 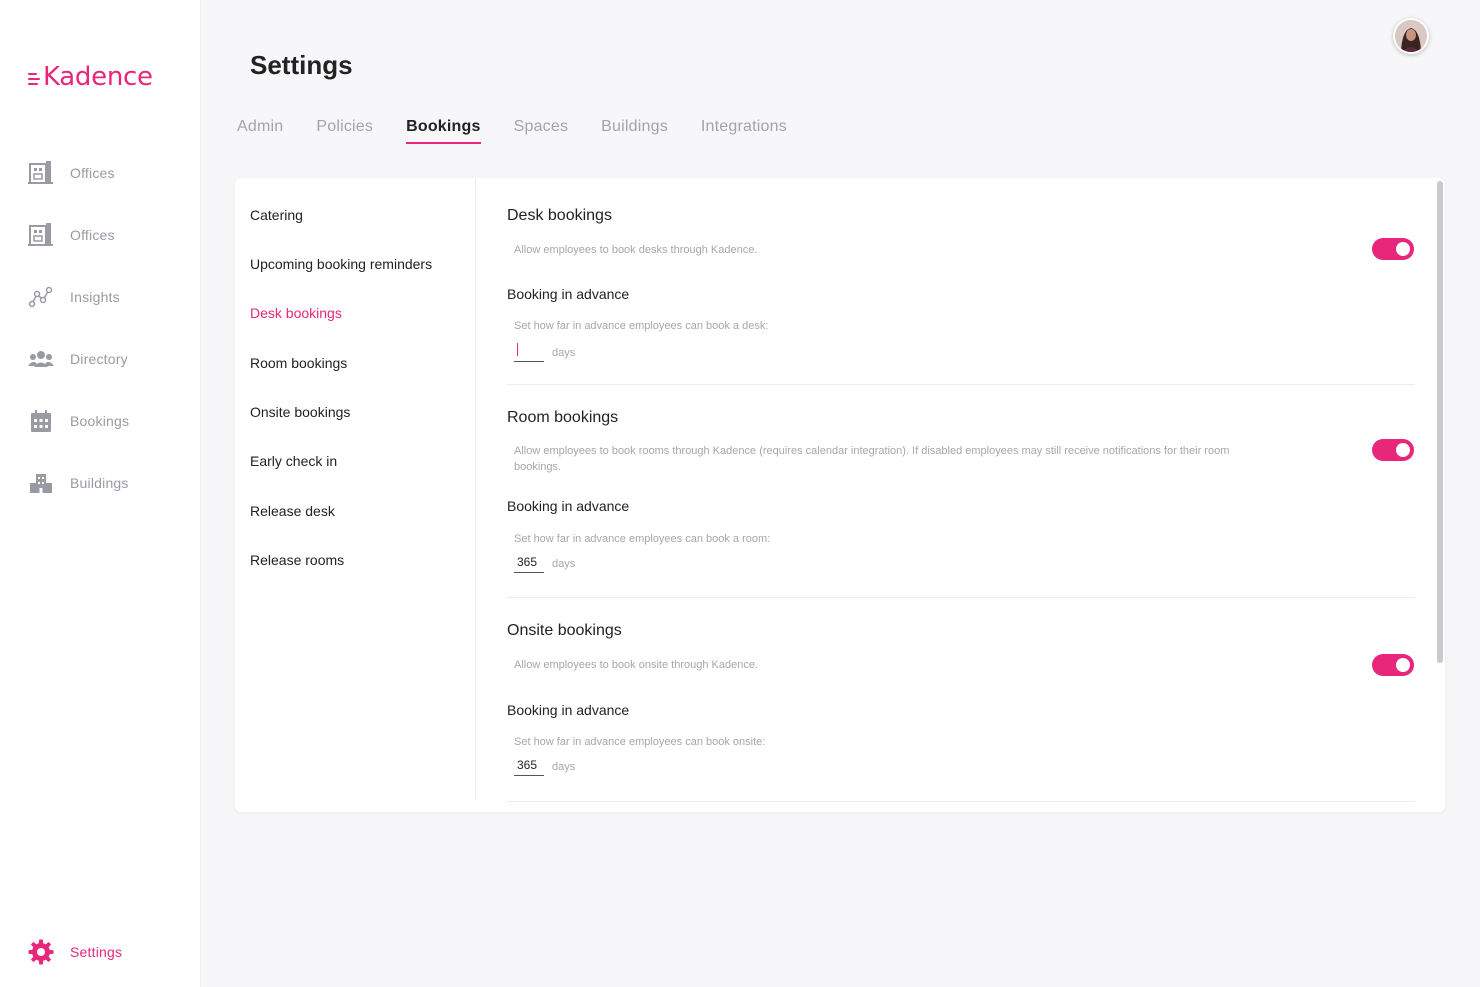 What do you see at coordinates (529, 767) in the screenshot?
I see `onsite-advance-days-input` at bounding box center [529, 767].